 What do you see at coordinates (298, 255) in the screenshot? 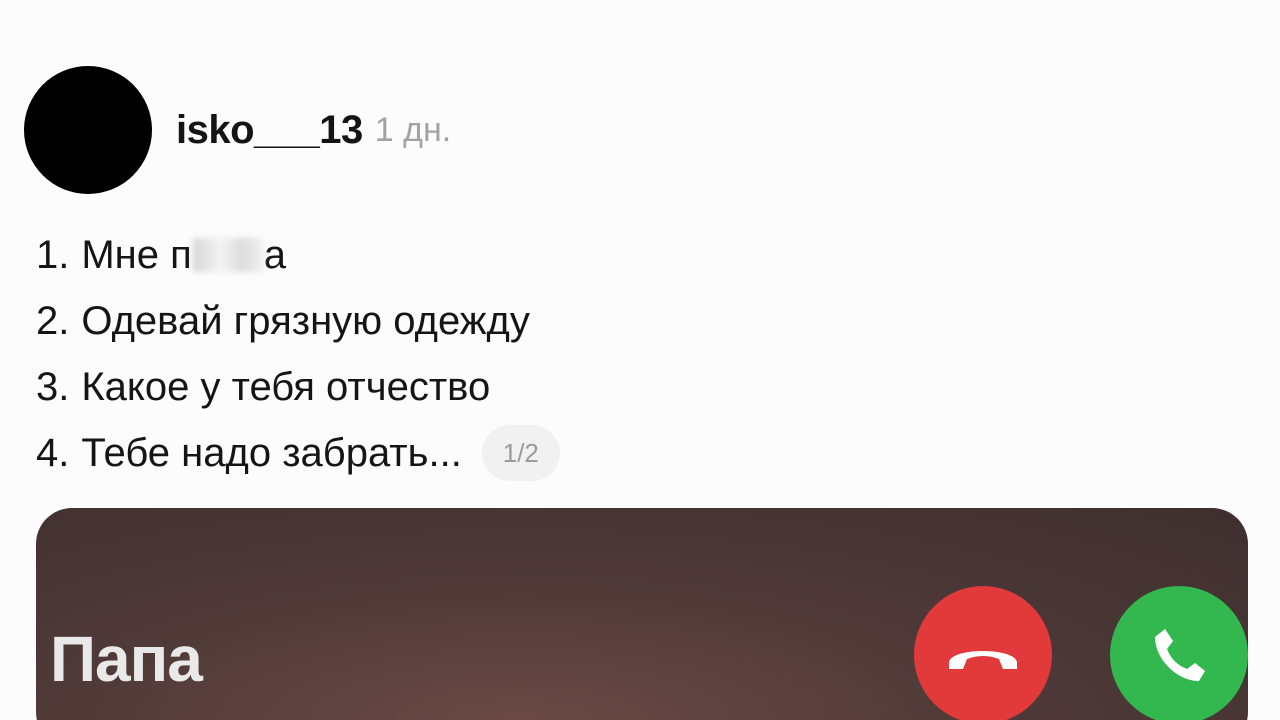
I see `text-line: 1. Мне п а` at bounding box center [298, 255].